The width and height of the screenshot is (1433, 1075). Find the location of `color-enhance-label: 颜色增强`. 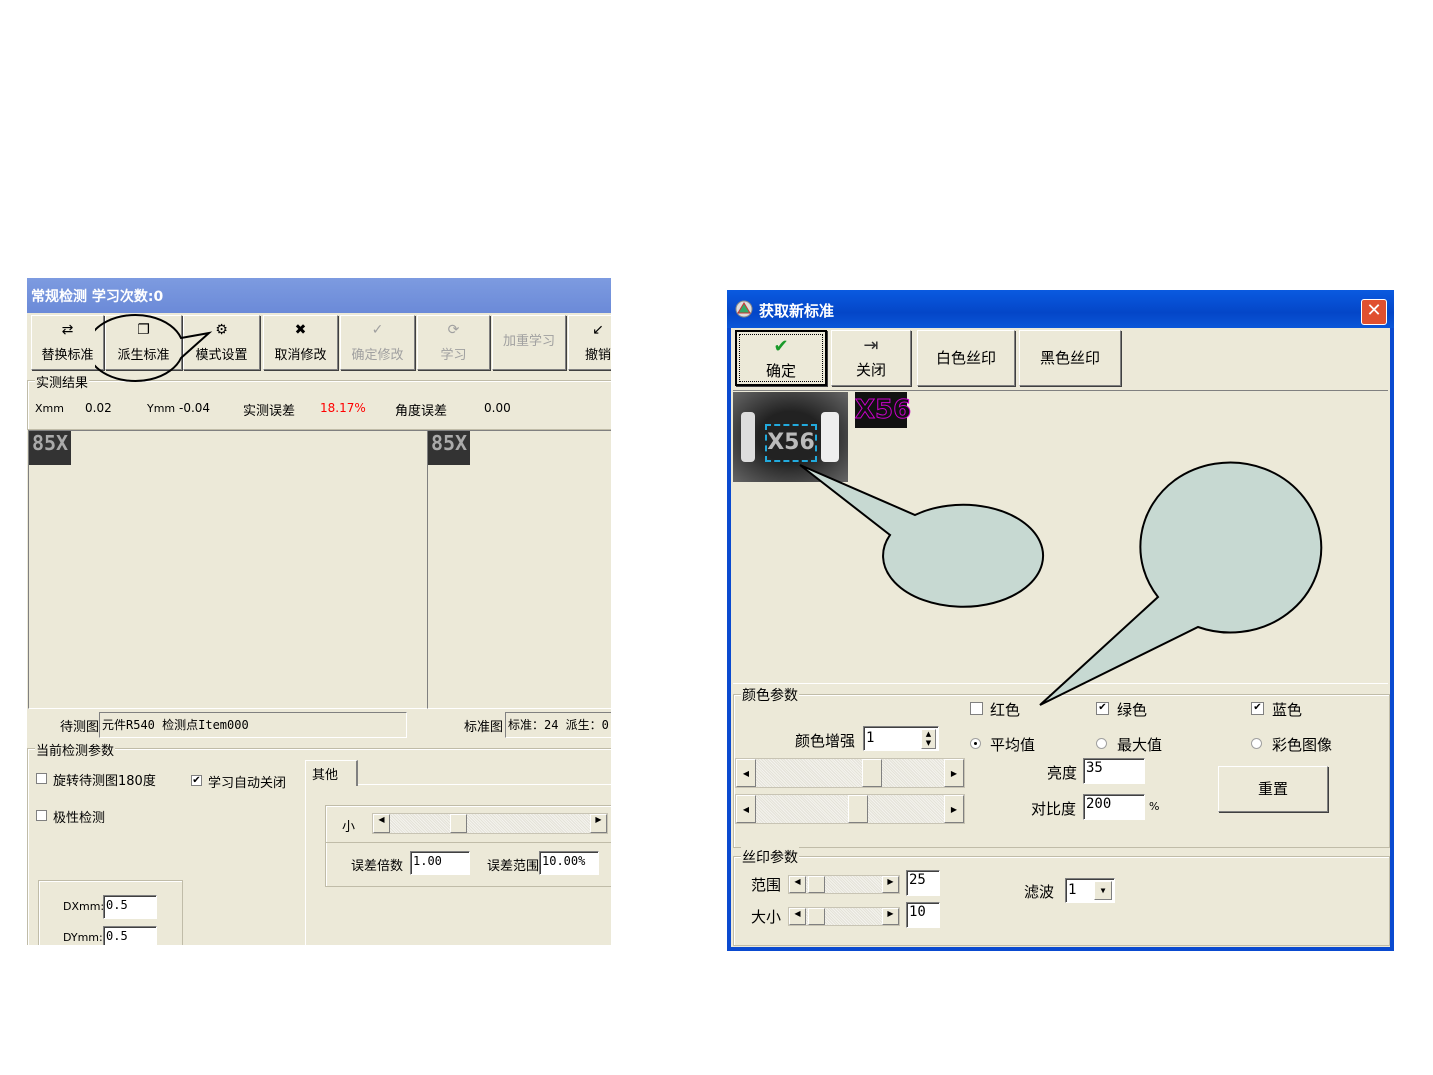

color-enhance-label: 颜色增强 is located at coordinates (825, 741).